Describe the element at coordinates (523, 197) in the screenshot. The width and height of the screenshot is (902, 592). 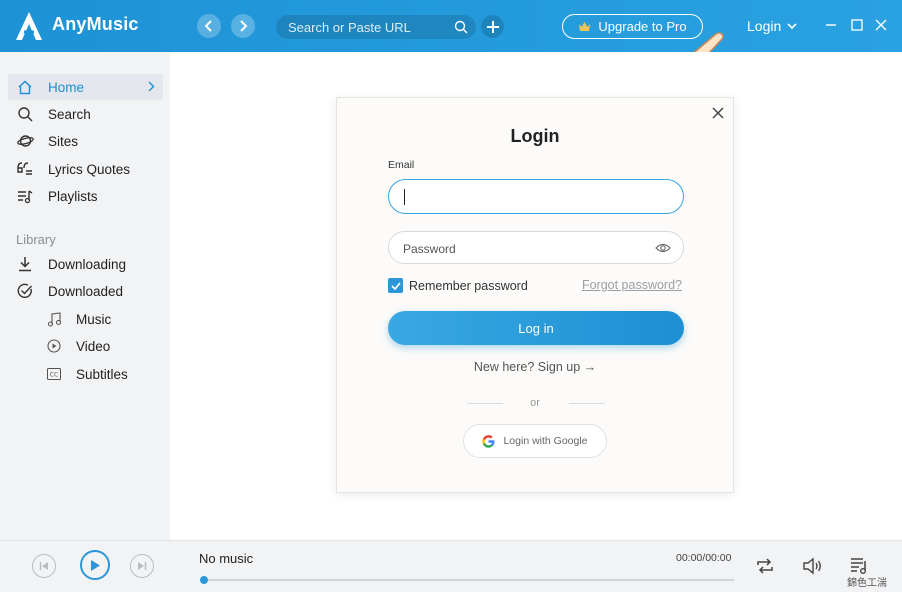
I see `email-input` at that location.